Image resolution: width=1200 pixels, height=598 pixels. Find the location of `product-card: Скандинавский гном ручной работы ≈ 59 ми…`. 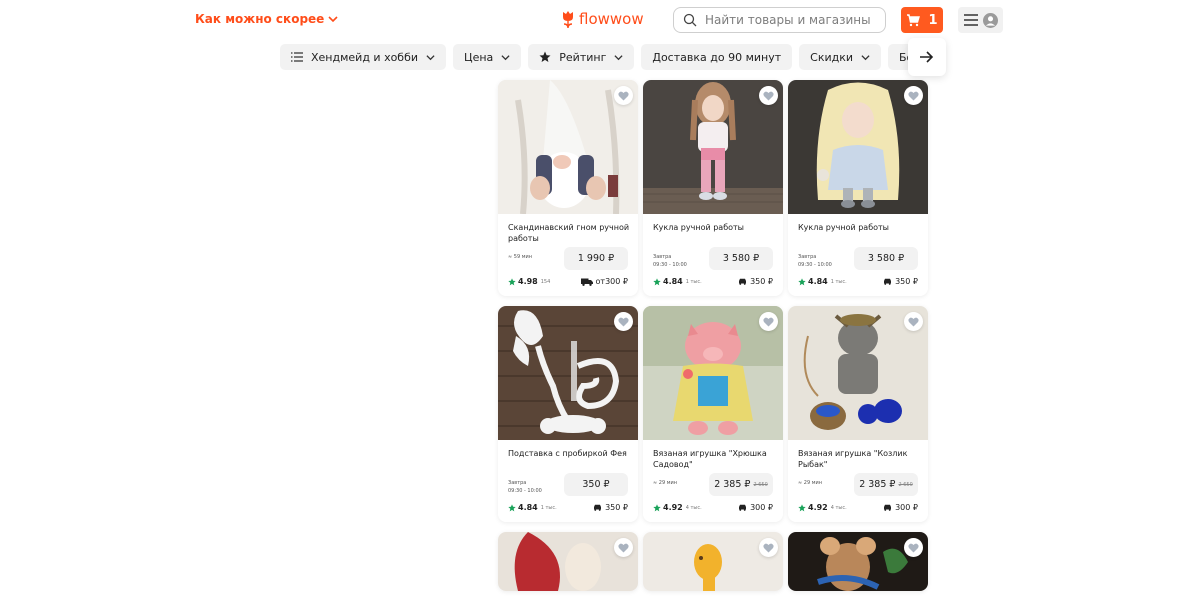

product-card: Скандинавский гном ручной работы ≈ 59 ми… is located at coordinates (568, 188).